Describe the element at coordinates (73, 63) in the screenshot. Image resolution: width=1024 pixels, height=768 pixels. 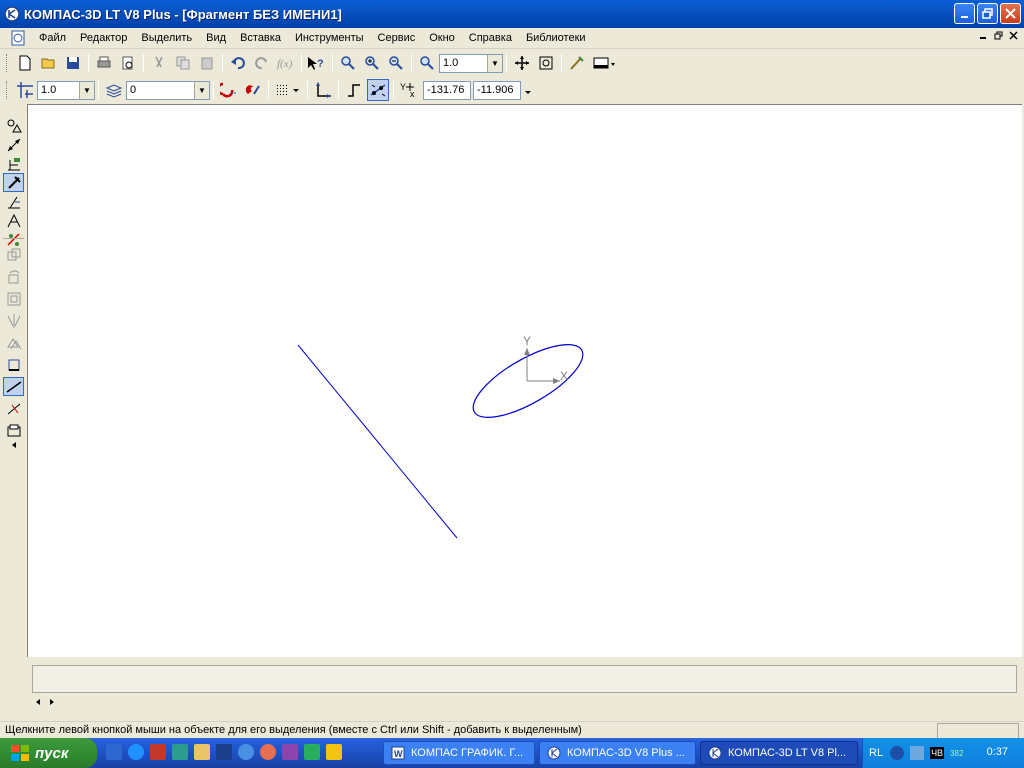
I see `save-icon` at that location.